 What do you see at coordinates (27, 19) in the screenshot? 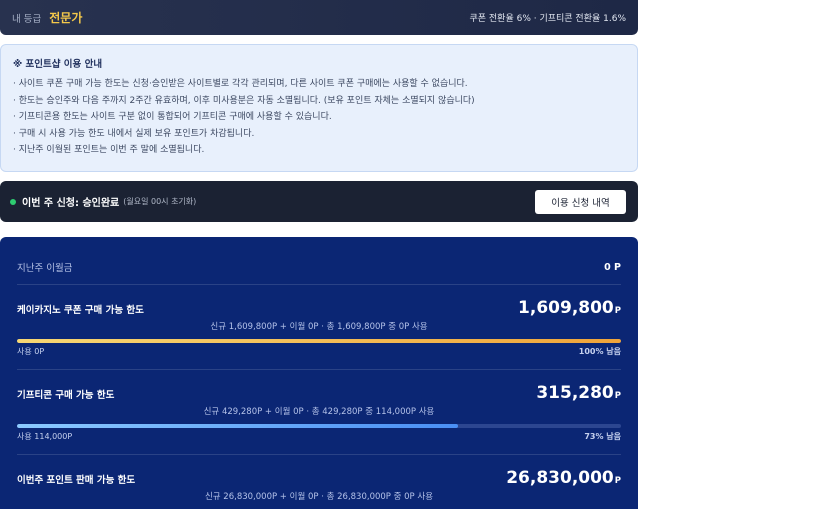
I see `grade-label: 내 등급` at bounding box center [27, 19].